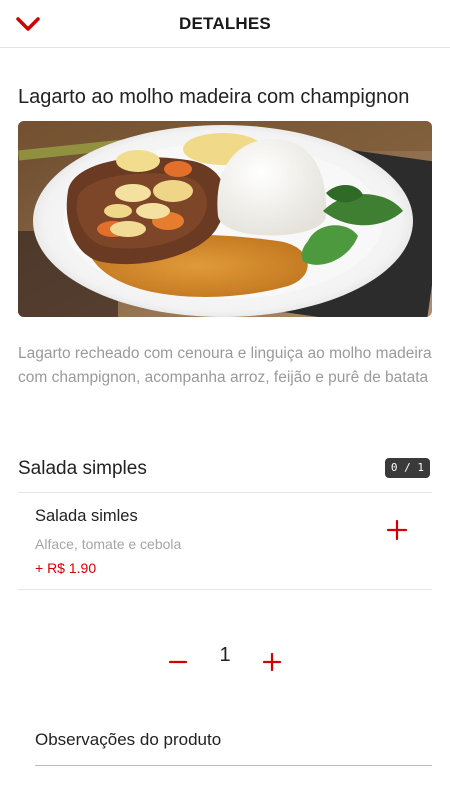 This screenshot has height=800, width=450. I want to click on add-option-button, so click(397, 530).